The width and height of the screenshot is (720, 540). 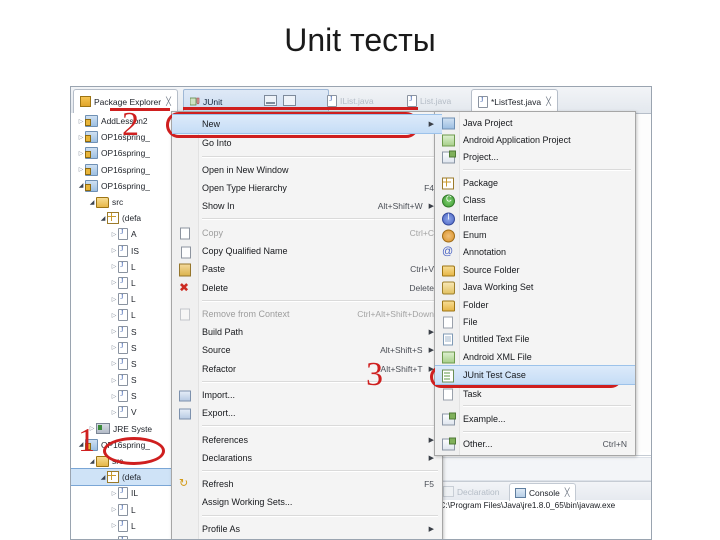 I want to click on menu-item-class: Class, so click(x=535, y=200).